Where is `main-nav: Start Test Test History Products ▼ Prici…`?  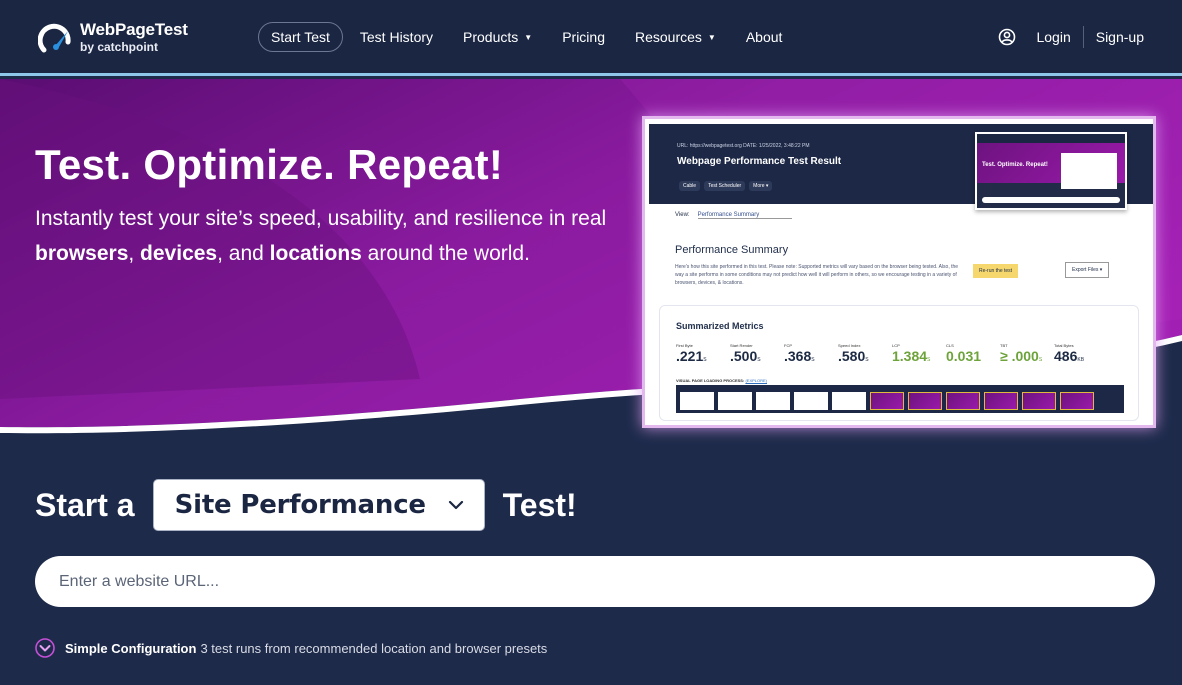 main-nav: Start Test Test History Products ▼ Prici… is located at coordinates (528, 37).